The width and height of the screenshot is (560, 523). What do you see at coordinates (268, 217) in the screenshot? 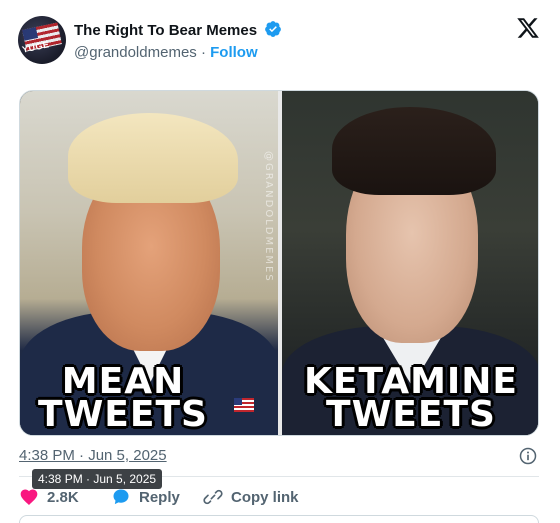
I see `watermark-text: @GRANDOLDMEMES` at bounding box center [268, 217].